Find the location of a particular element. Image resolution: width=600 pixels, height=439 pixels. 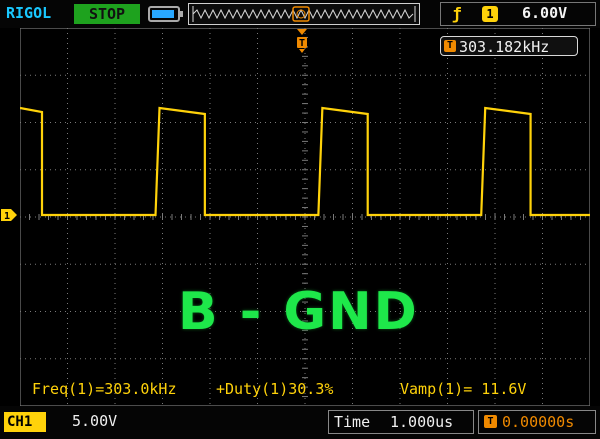

frequency-counter-value: 303.182kHz is located at coordinates (504, 47).